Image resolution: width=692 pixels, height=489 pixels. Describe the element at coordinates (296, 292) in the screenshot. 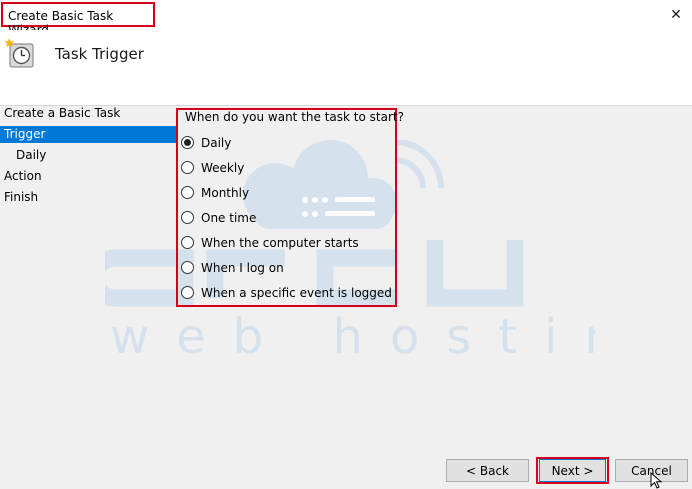

I see `radio-label: When a specific event is logged` at that location.